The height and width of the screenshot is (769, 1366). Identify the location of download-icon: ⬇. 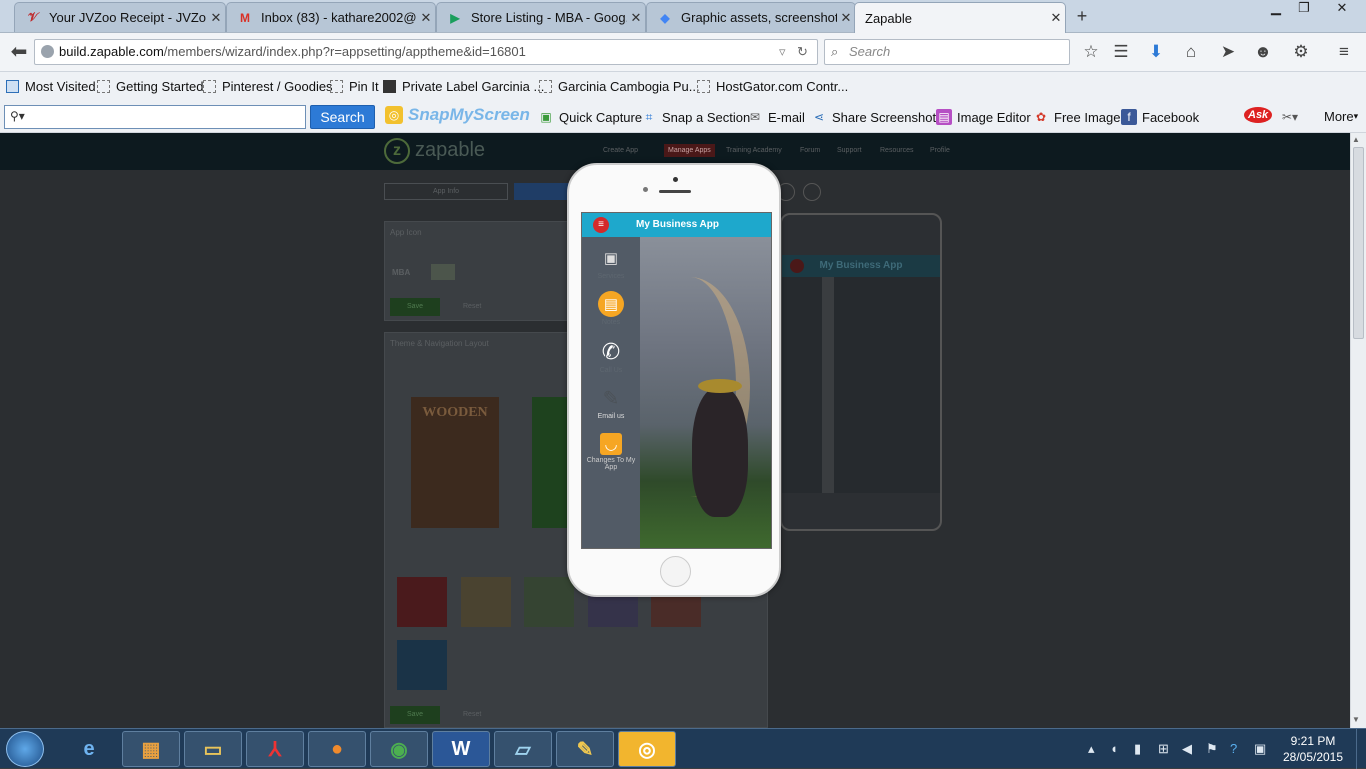
(1156, 52).